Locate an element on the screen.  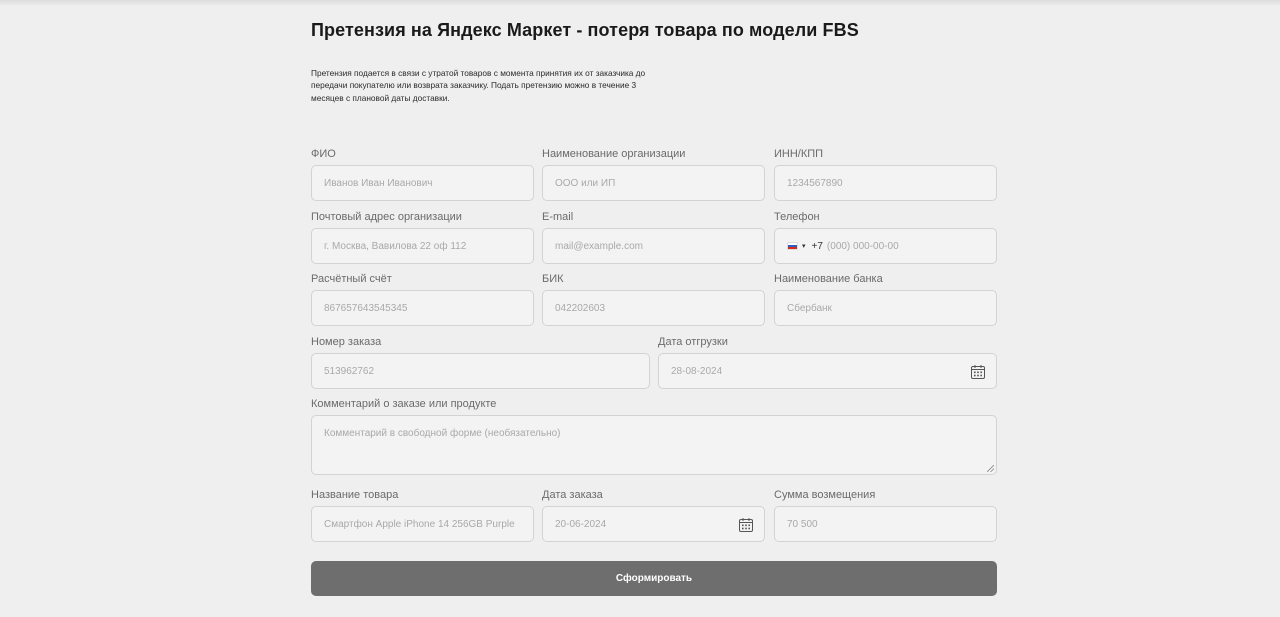
comment-label: Комментарий о заказе или продукте is located at coordinates (404, 404).